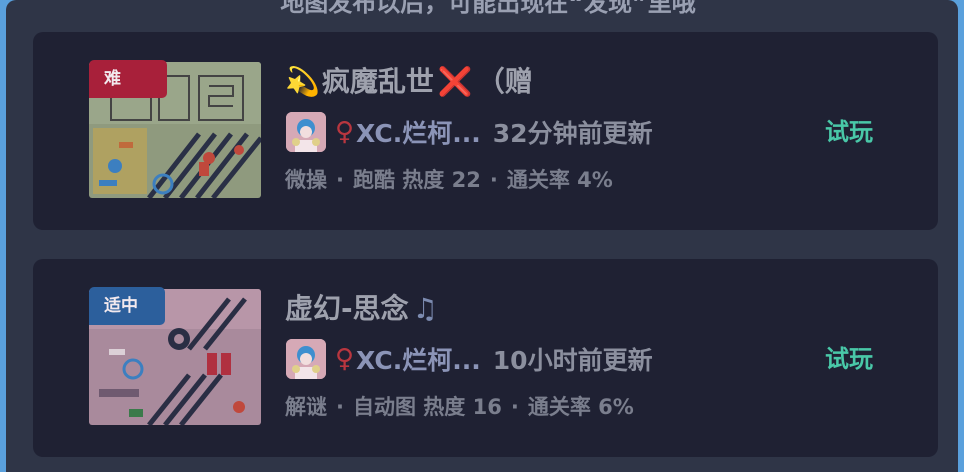 This screenshot has height=472, width=964. Describe the element at coordinates (572, 360) in the screenshot. I see `update-time: 10小时前更新` at that location.